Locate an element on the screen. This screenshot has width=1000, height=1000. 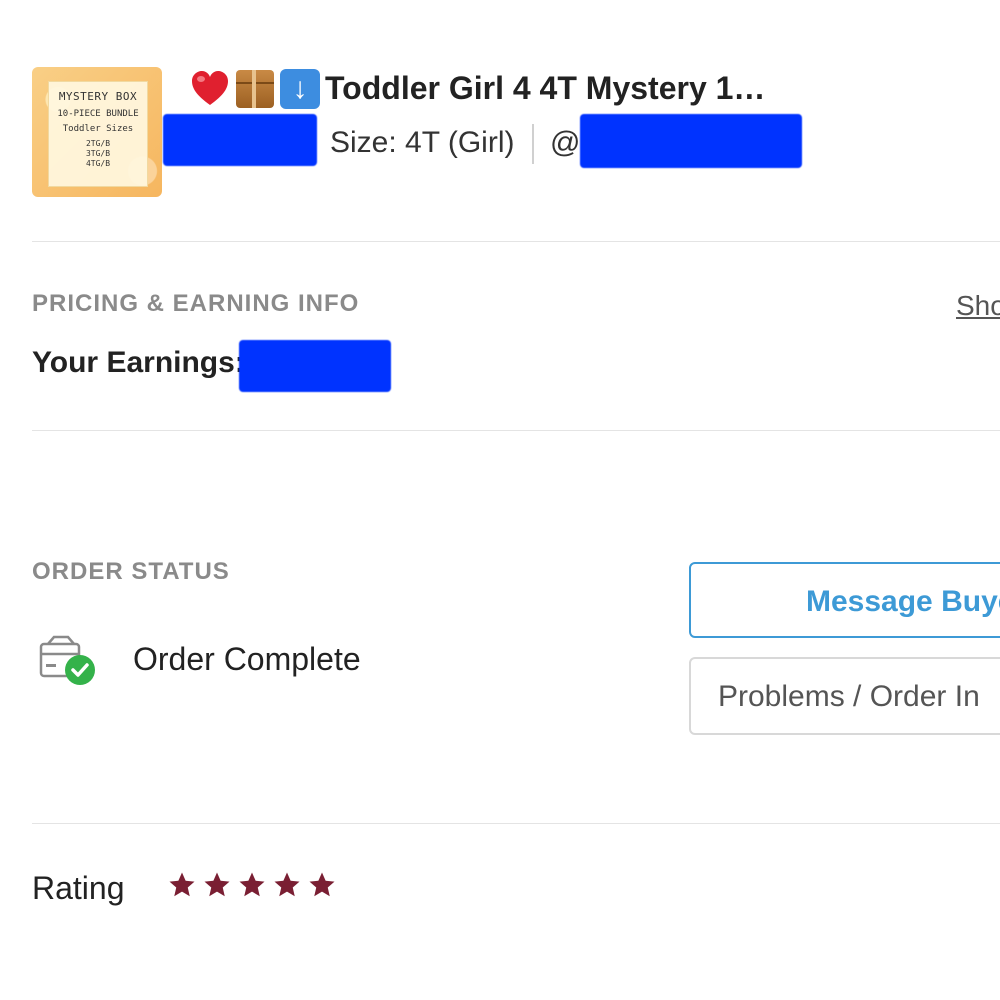
down-arrow-icon: ↓ is located at coordinates (300, 89).